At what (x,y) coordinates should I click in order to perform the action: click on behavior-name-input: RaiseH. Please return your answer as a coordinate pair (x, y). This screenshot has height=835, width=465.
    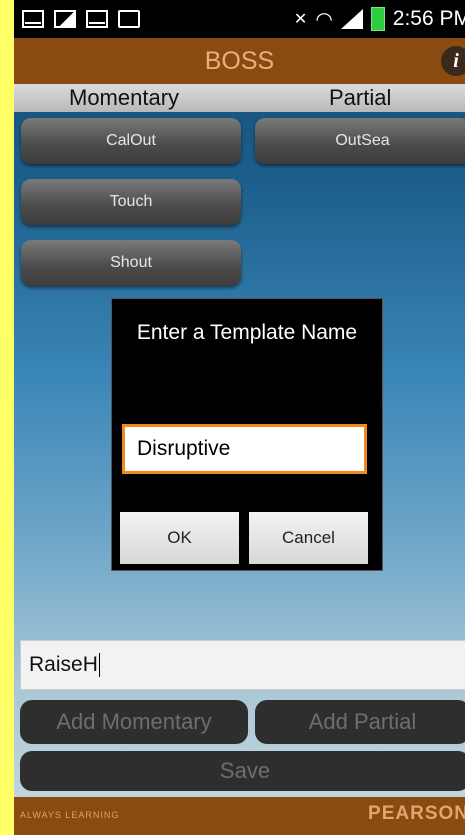
    Looking at the image, I should click on (242, 665).